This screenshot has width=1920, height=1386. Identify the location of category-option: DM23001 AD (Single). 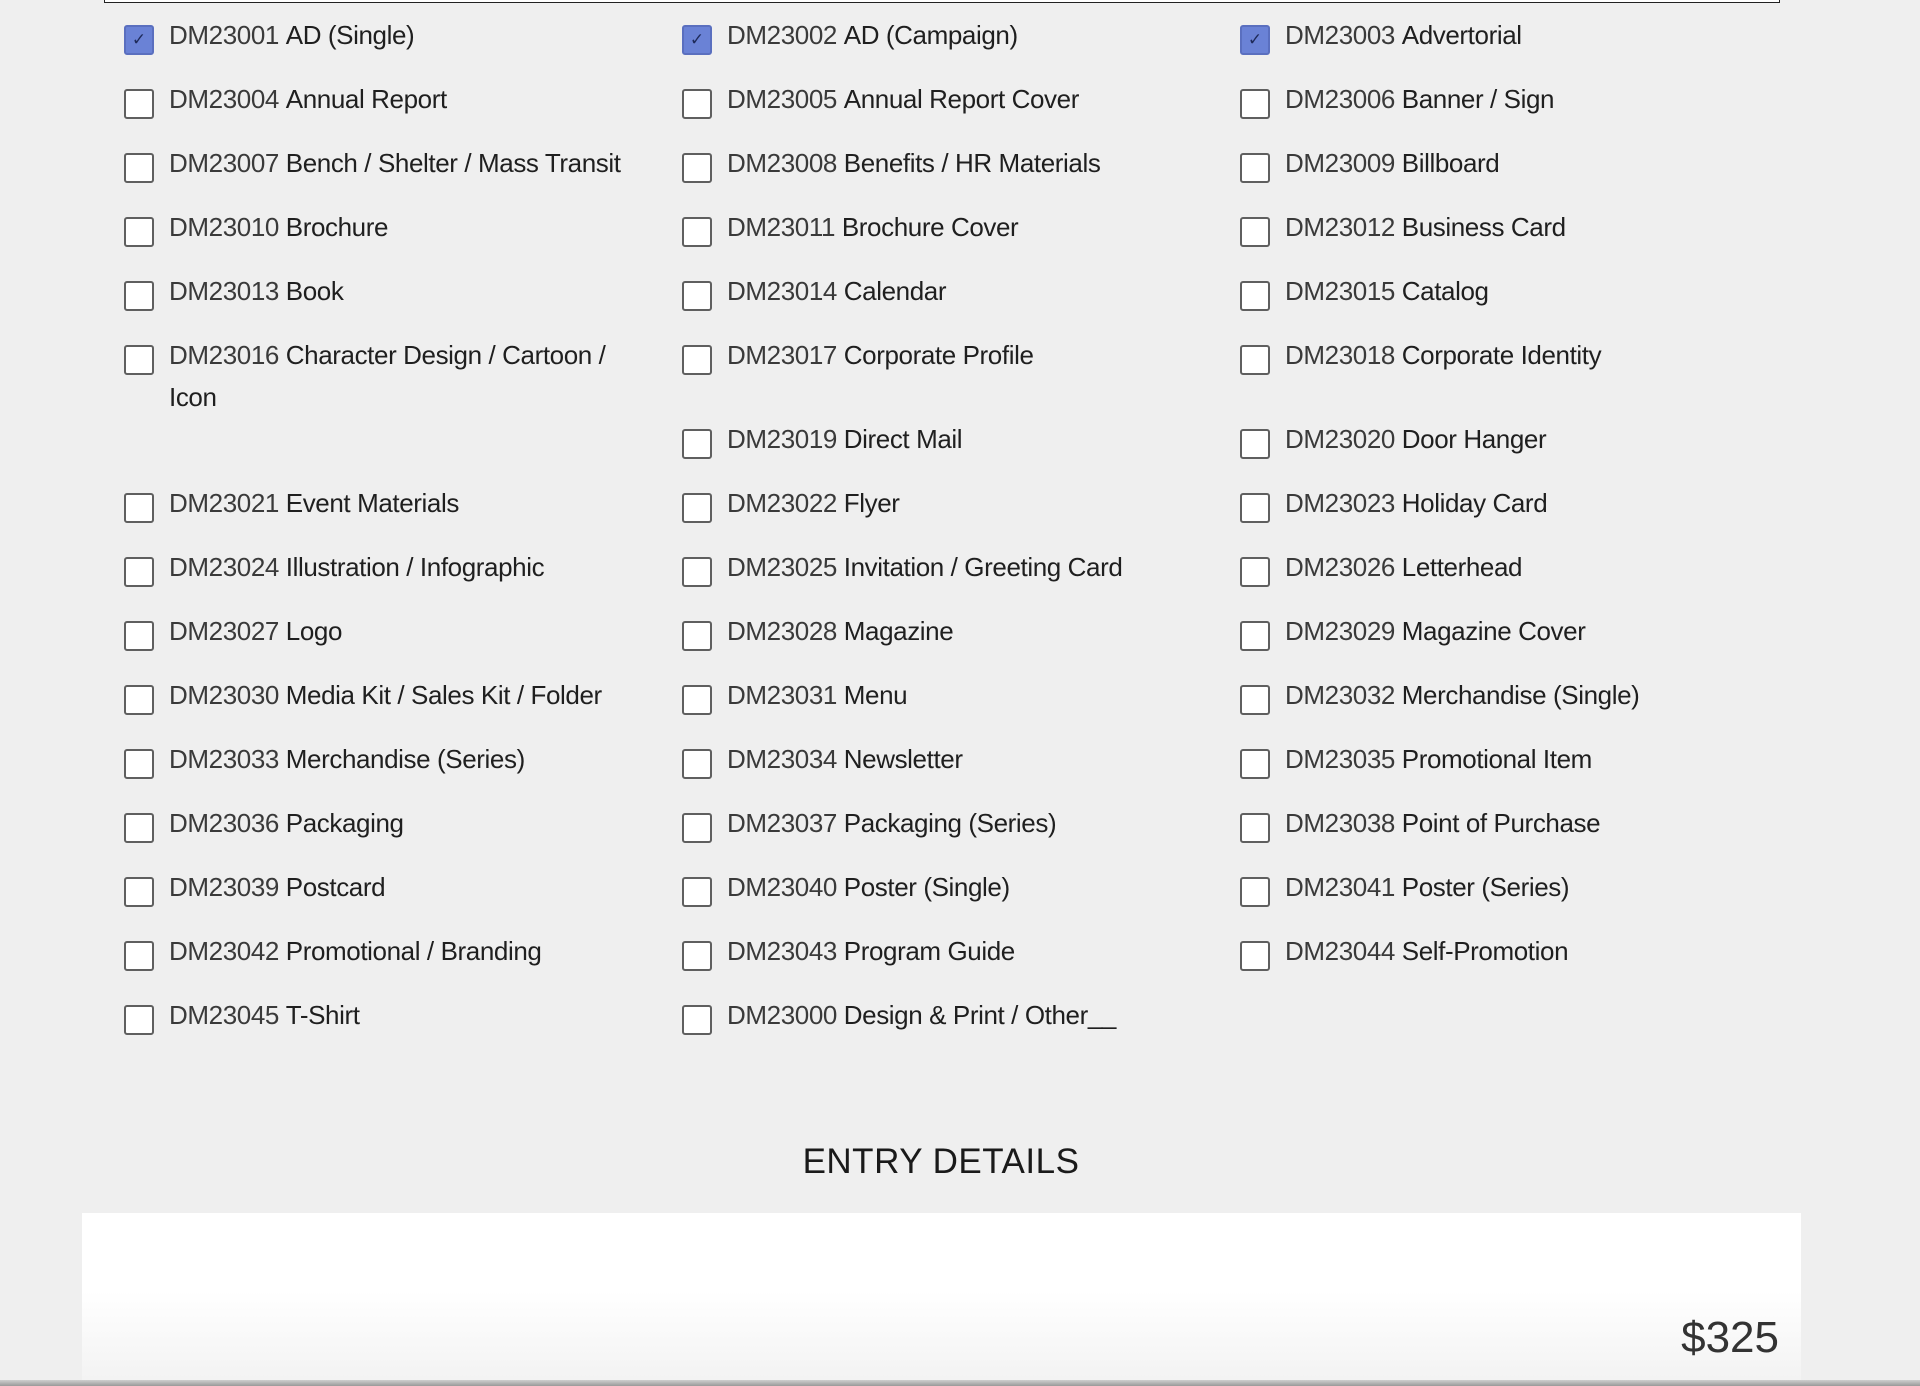
(403, 46).